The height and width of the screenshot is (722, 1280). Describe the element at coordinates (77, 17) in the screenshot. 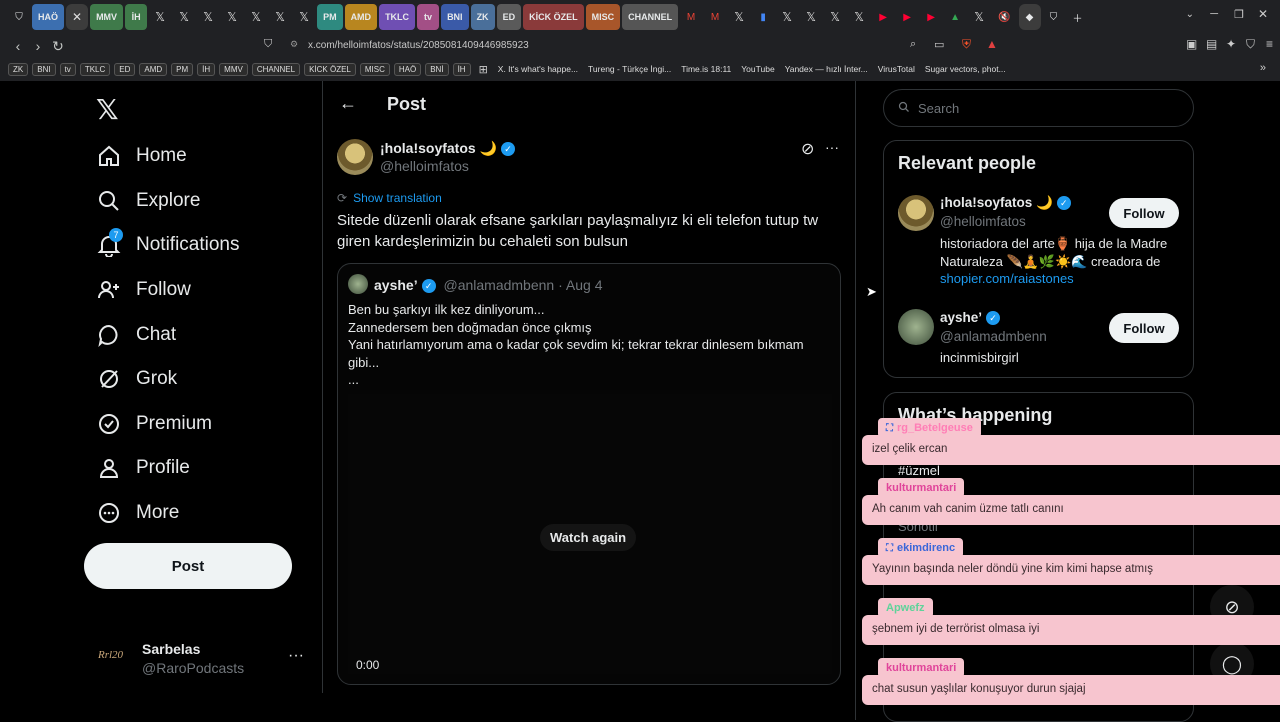

I see `tab-active-close-icon: ✕` at that location.